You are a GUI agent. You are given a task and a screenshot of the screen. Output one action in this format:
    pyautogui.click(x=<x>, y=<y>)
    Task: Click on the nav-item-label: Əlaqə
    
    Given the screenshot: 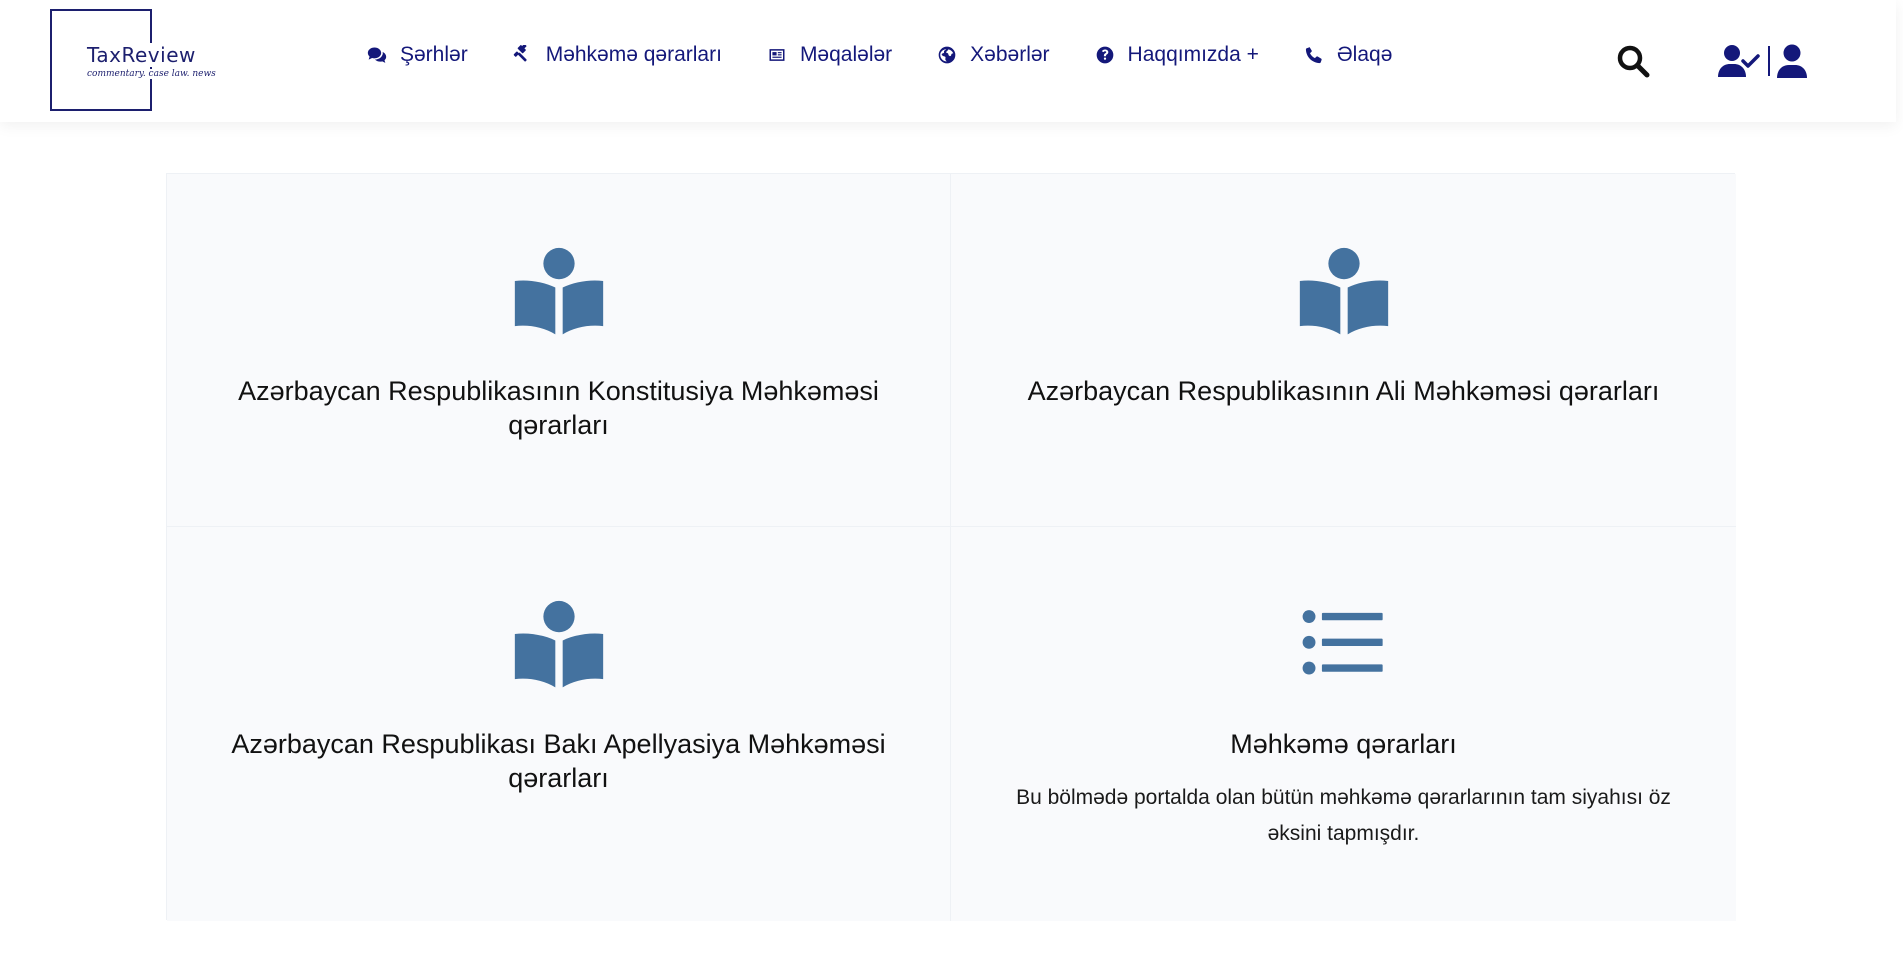 What is the action you would take?
    pyautogui.click(x=1364, y=54)
    